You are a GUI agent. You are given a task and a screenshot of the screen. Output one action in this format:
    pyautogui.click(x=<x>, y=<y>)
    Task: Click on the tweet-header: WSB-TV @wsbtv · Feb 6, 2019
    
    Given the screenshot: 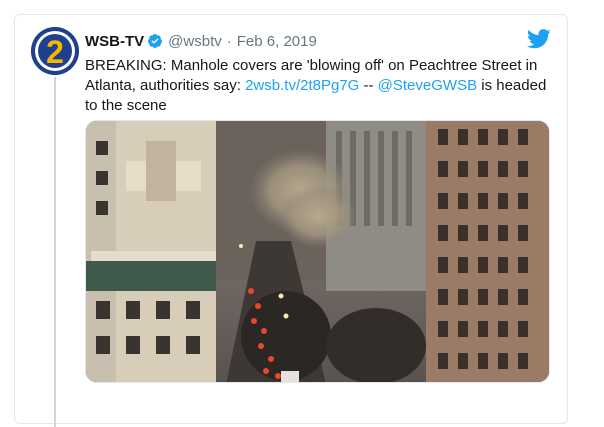 What is the action you would take?
    pyautogui.click(x=201, y=41)
    